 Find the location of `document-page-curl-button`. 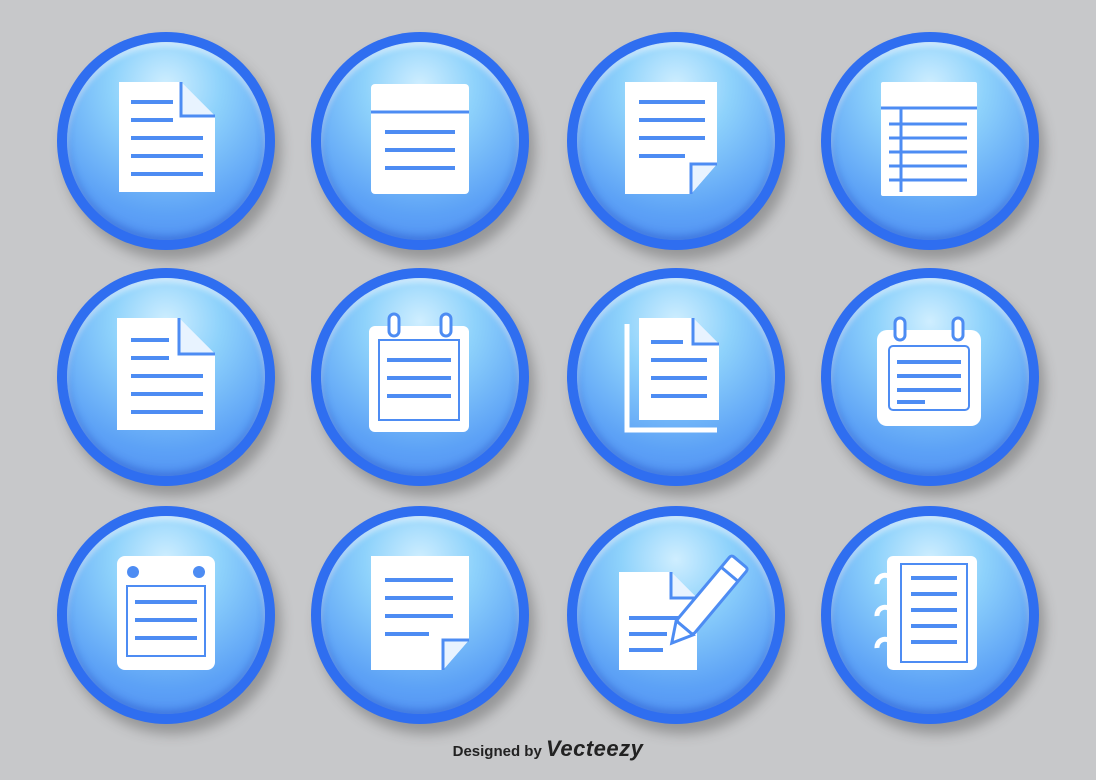

document-page-curl-button is located at coordinates (420, 615).